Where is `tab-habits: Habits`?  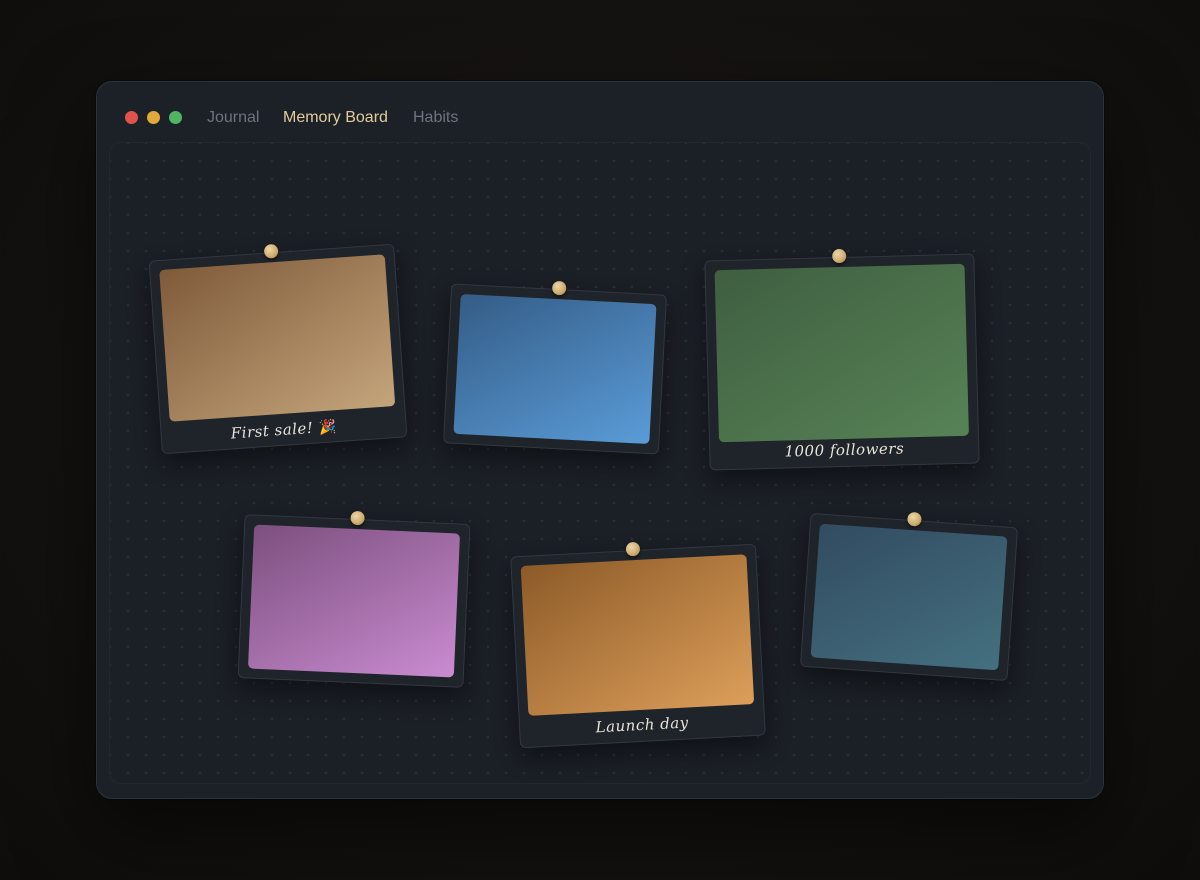 tab-habits: Habits is located at coordinates (435, 118).